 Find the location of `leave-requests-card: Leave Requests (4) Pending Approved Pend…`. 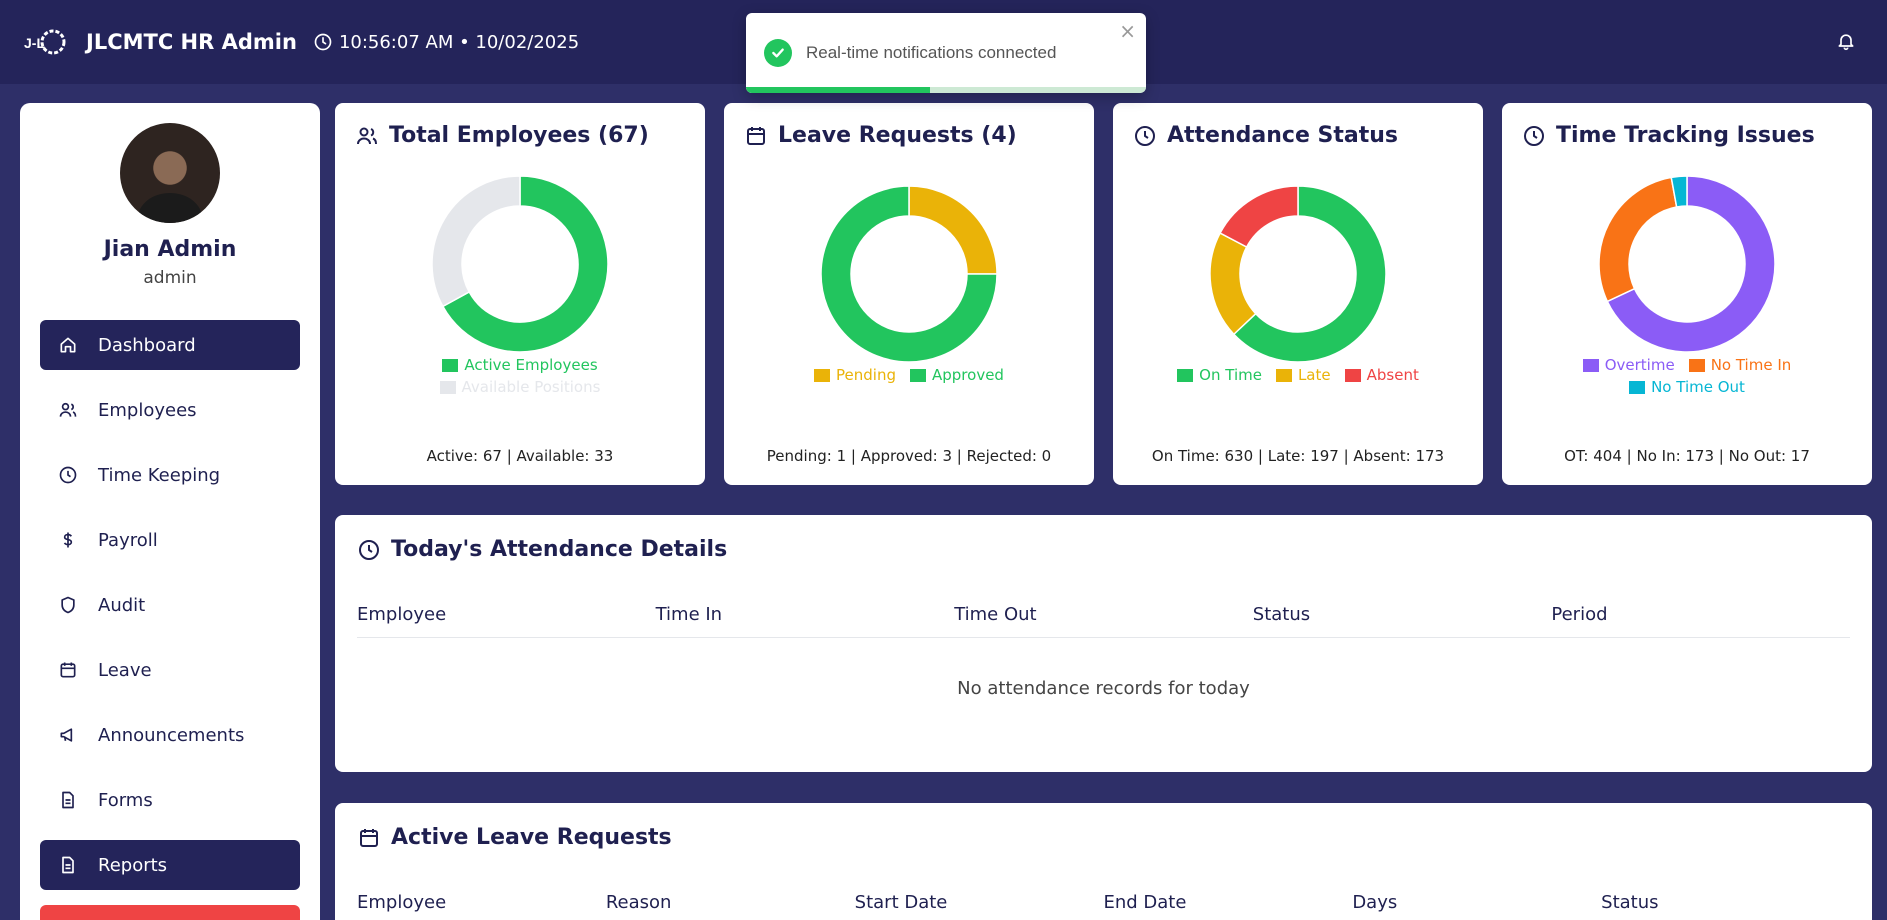

leave-requests-card: Leave Requests (4) Pending Approved Pend… is located at coordinates (909, 294).